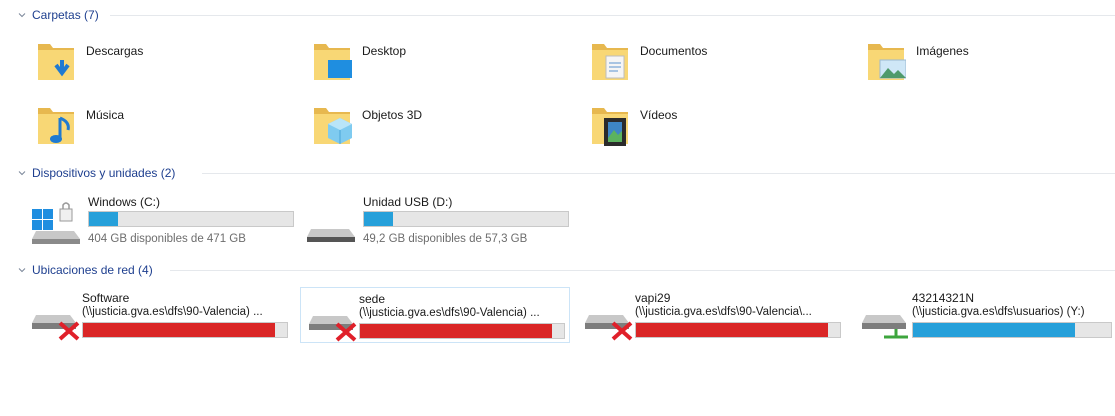  Describe the element at coordinates (167, 239) in the screenshot. I see `drive-free-space: 404 GB disponibles de 471 GB` at that location.